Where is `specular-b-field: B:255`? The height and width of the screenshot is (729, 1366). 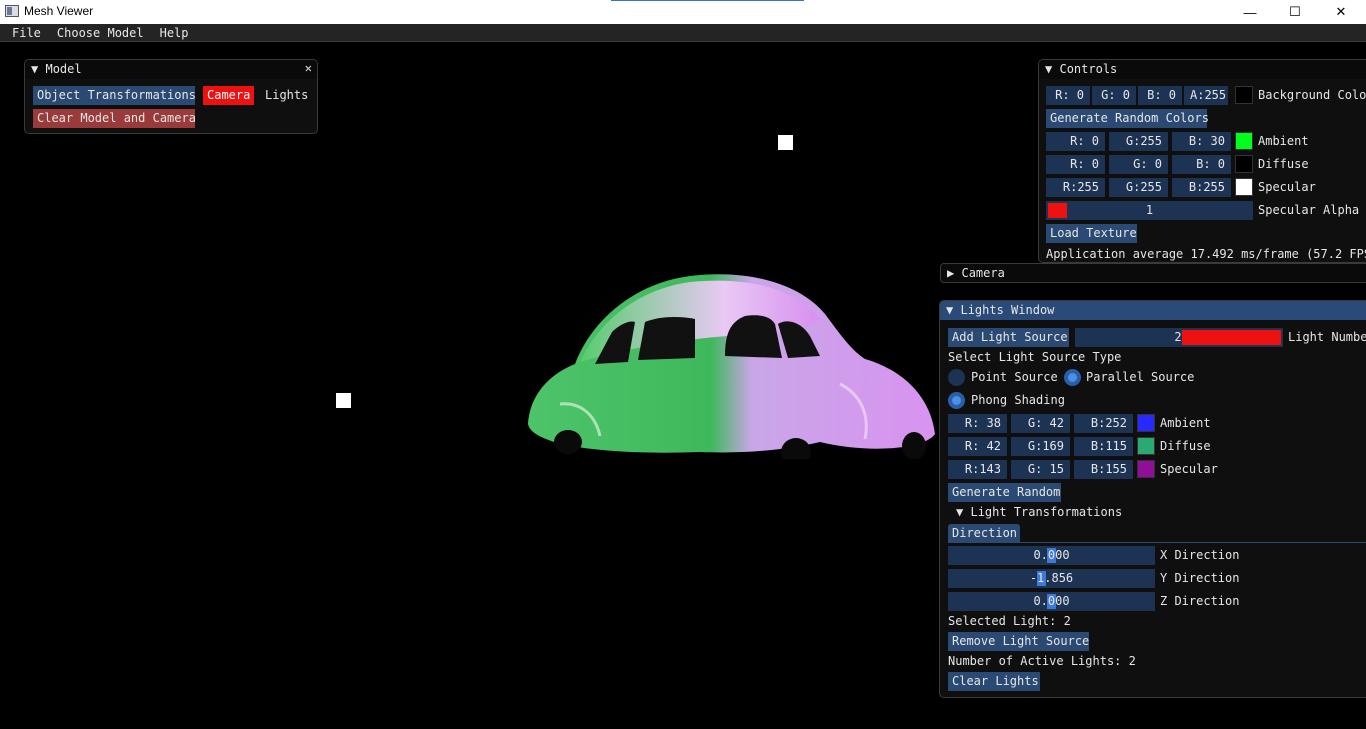
specular-b-field: B:255 is located at coordinates (1201, 187).